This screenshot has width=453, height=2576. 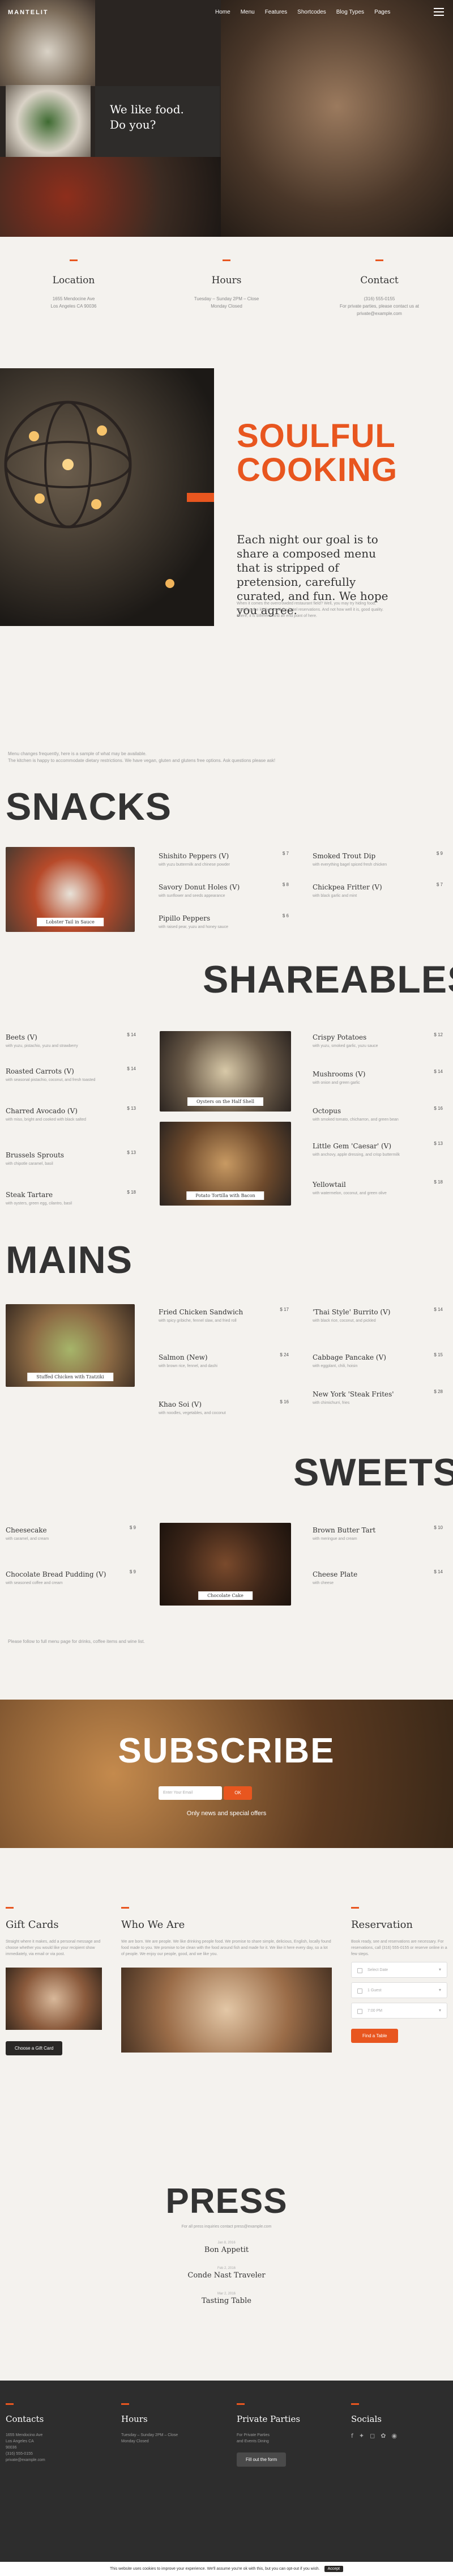 I want to click on footer-line: 1655 Mendocino Ave, so click(x=24, y=2435).